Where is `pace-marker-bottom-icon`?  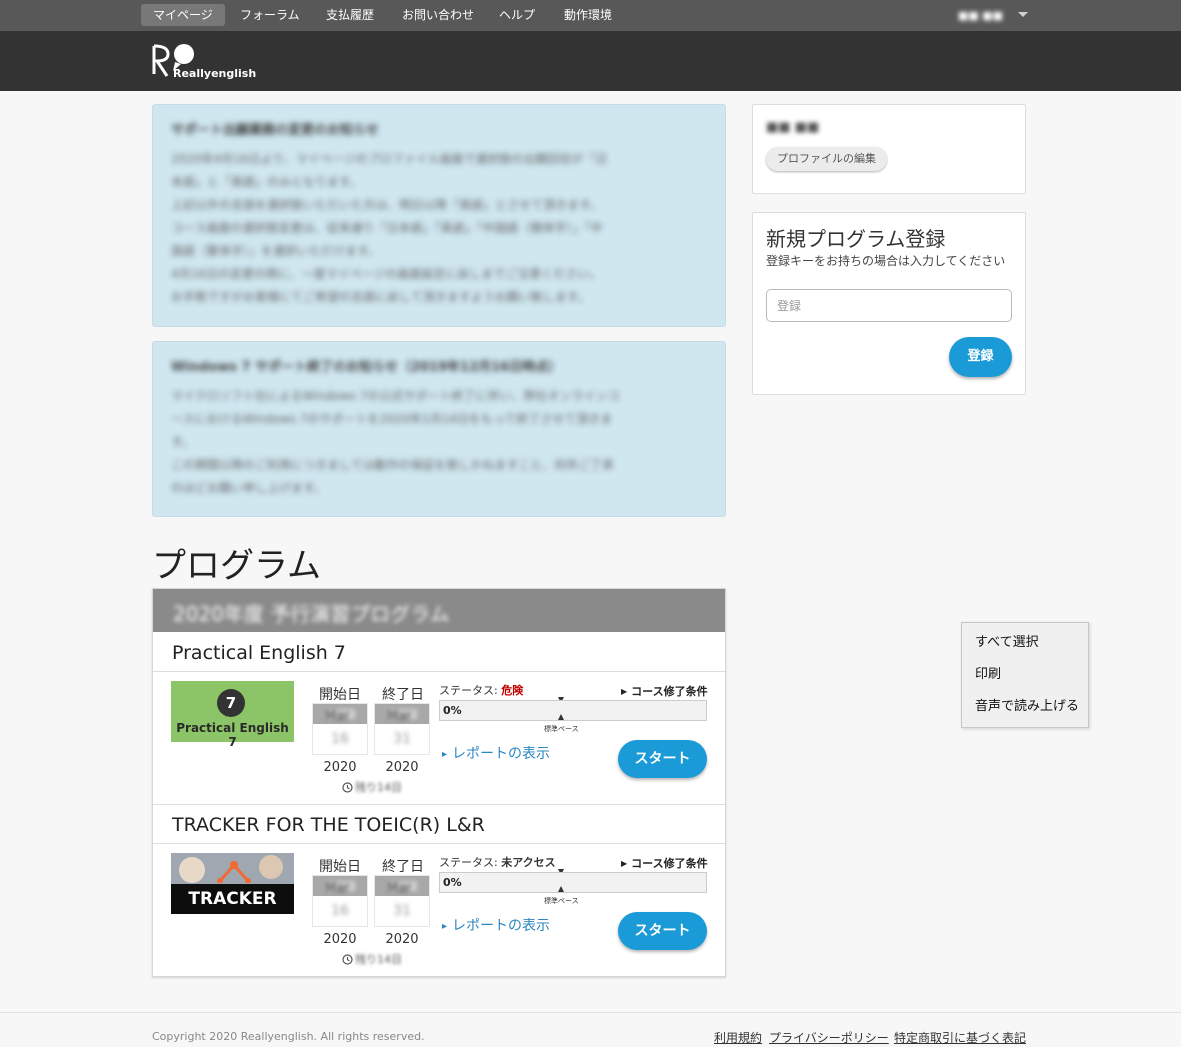 pace-marker-bottom-icon is located at coordinates (561, 717).